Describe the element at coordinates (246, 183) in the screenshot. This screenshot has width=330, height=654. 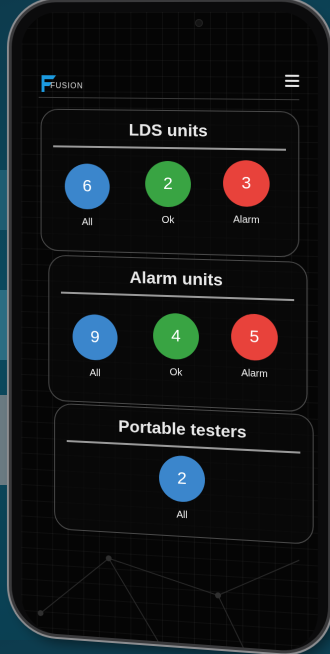
I see `count-circle: 3` at that location.